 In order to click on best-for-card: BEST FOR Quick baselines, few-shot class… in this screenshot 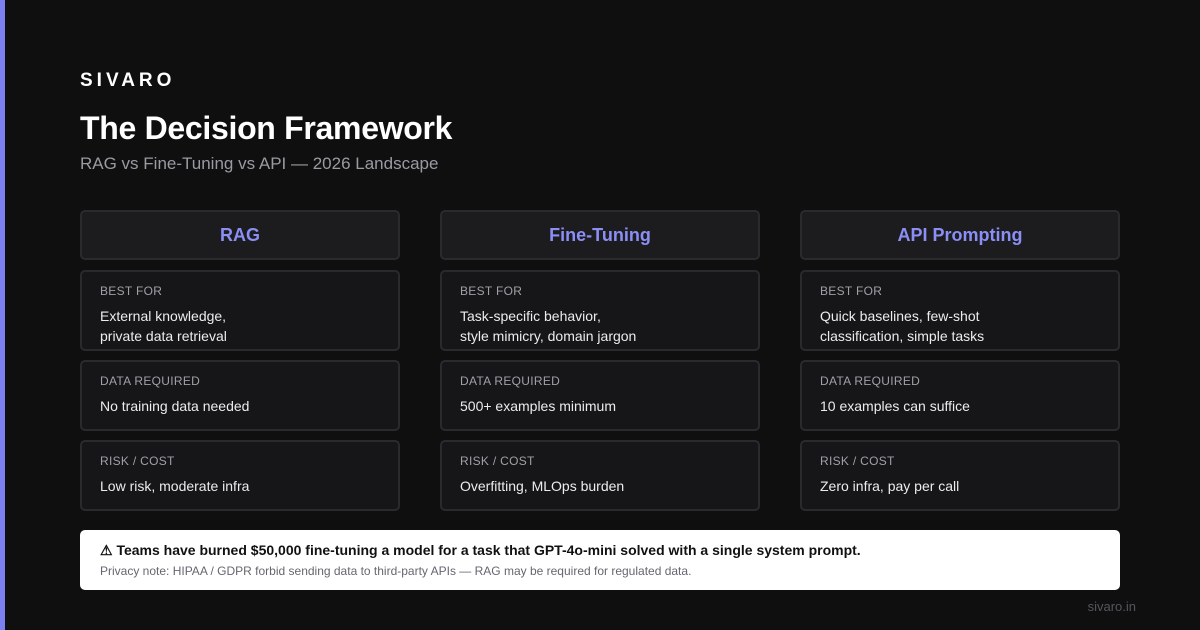, I will do `click(960, 310)`.